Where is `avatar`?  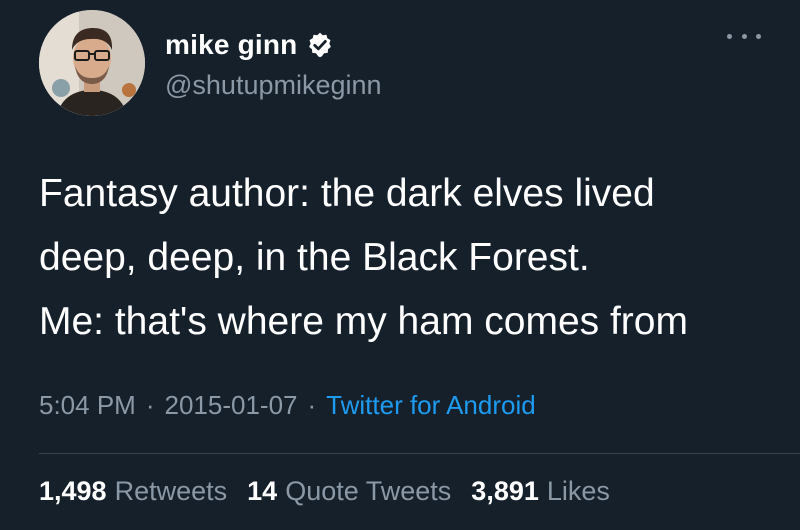
avatar is located at coordinates (92, 63).